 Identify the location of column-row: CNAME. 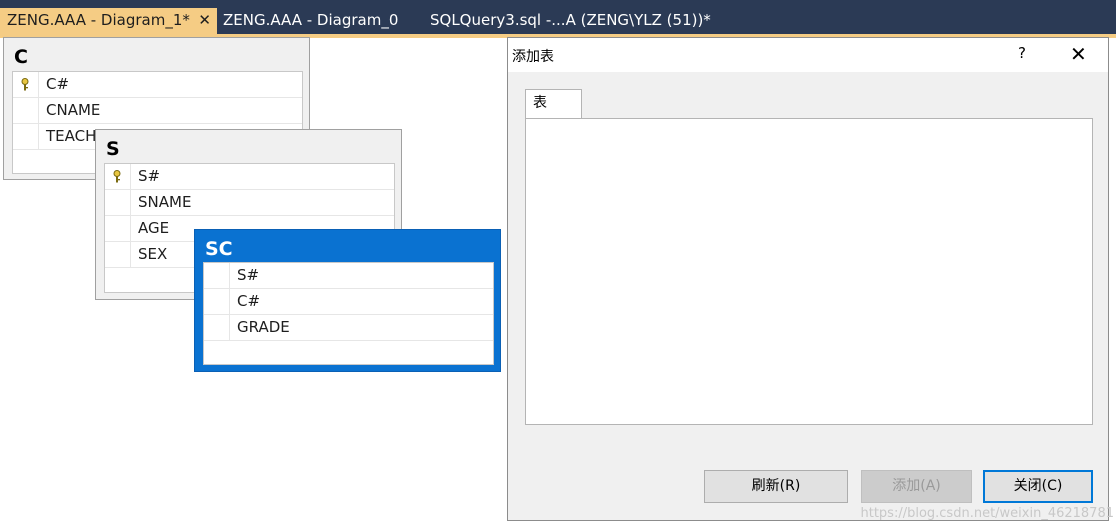
(157, 111).